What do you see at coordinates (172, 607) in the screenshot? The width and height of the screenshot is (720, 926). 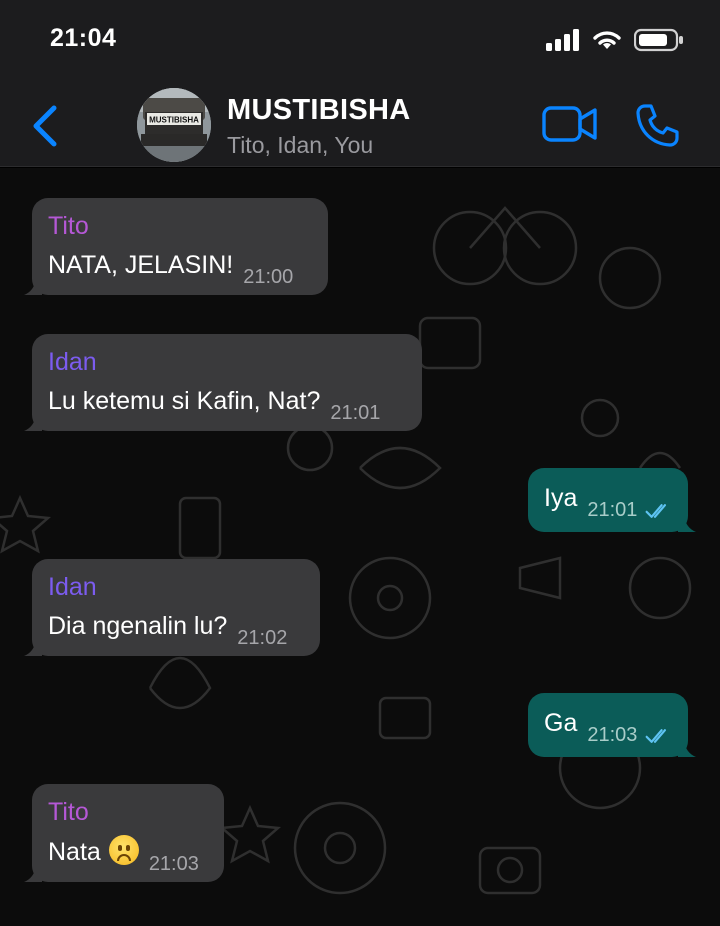 I see `incoming-message-bubble: Idan Dia ngenalin lu? 21:02` at bounding box center [172, 607].